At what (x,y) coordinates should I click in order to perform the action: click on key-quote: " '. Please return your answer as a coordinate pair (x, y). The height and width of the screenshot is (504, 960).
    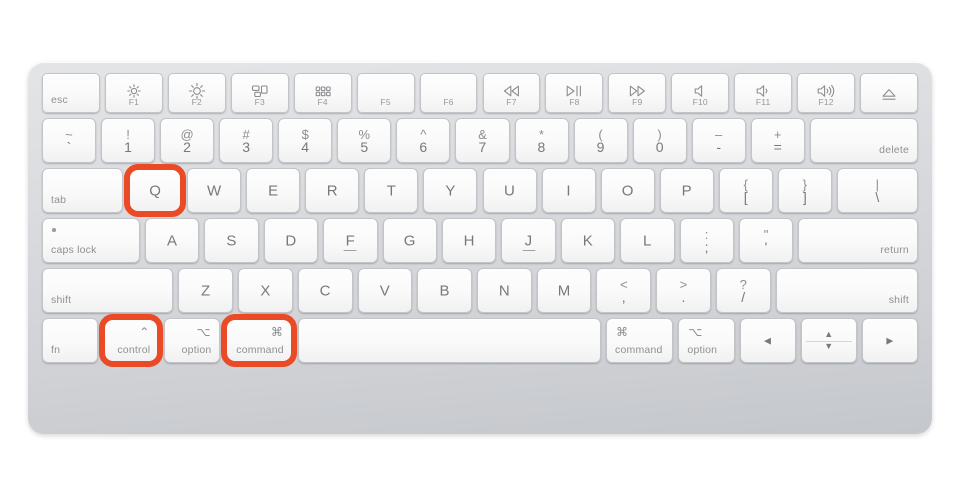
    Looking at the image, I should click on (766, 240).